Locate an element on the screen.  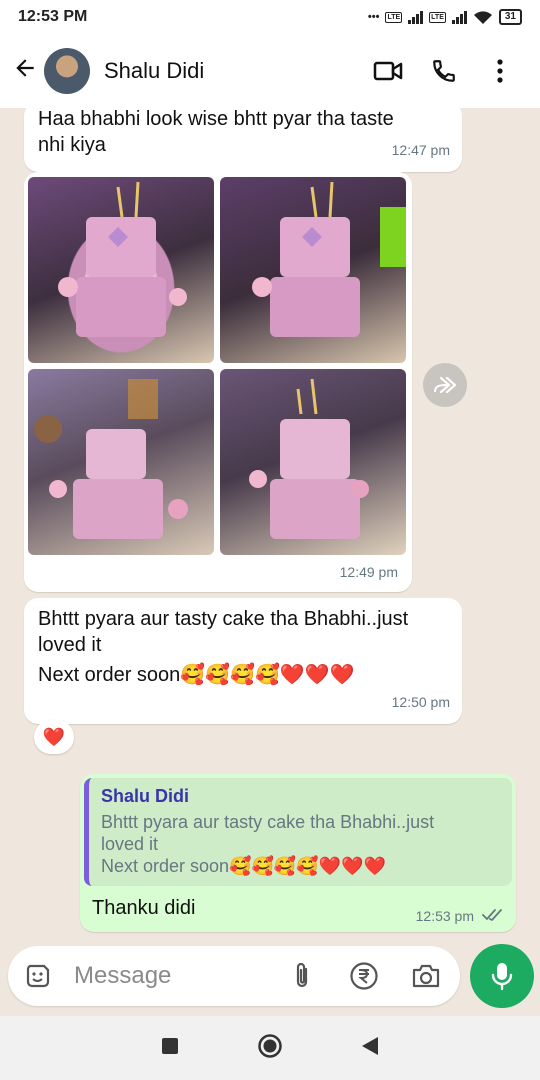
status-icons: ••• LTE LTE 31 is located at coordinates (445, 17).